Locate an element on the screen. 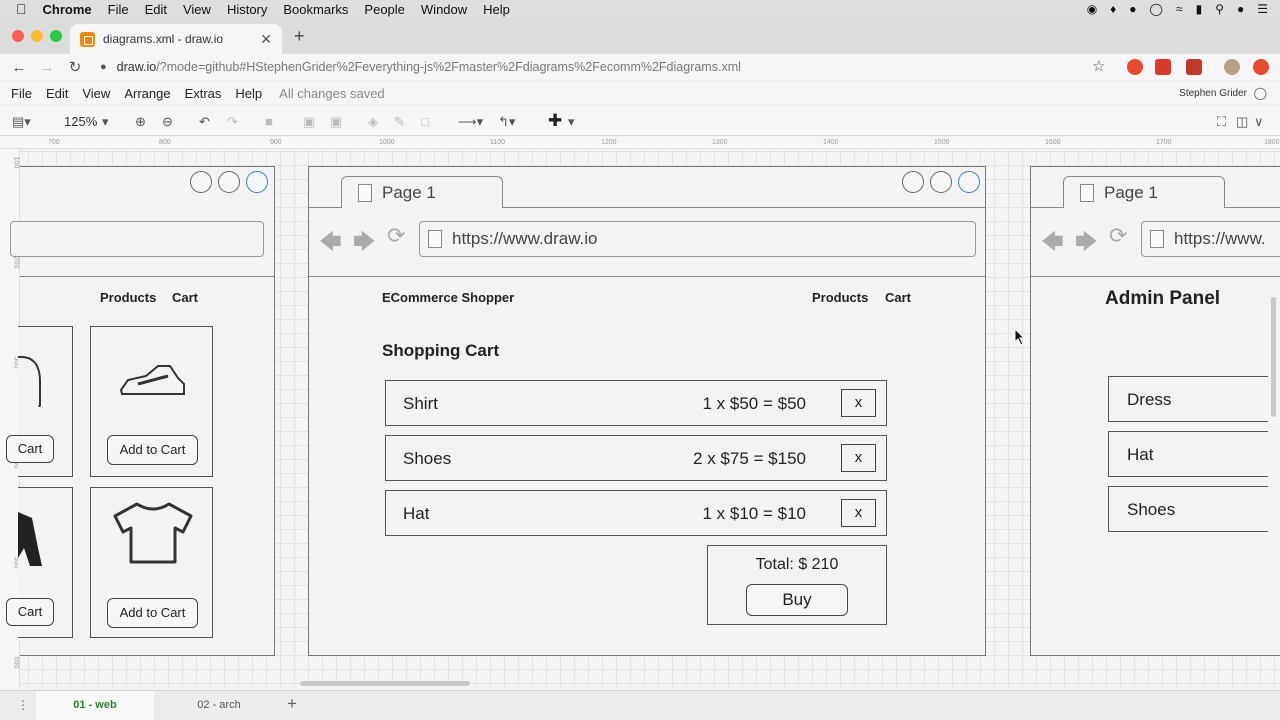 Image resolution: width=1280 pixels, height=720 pixels. page-tab-arch: 02 - arch is located at coordinates (219, 705).